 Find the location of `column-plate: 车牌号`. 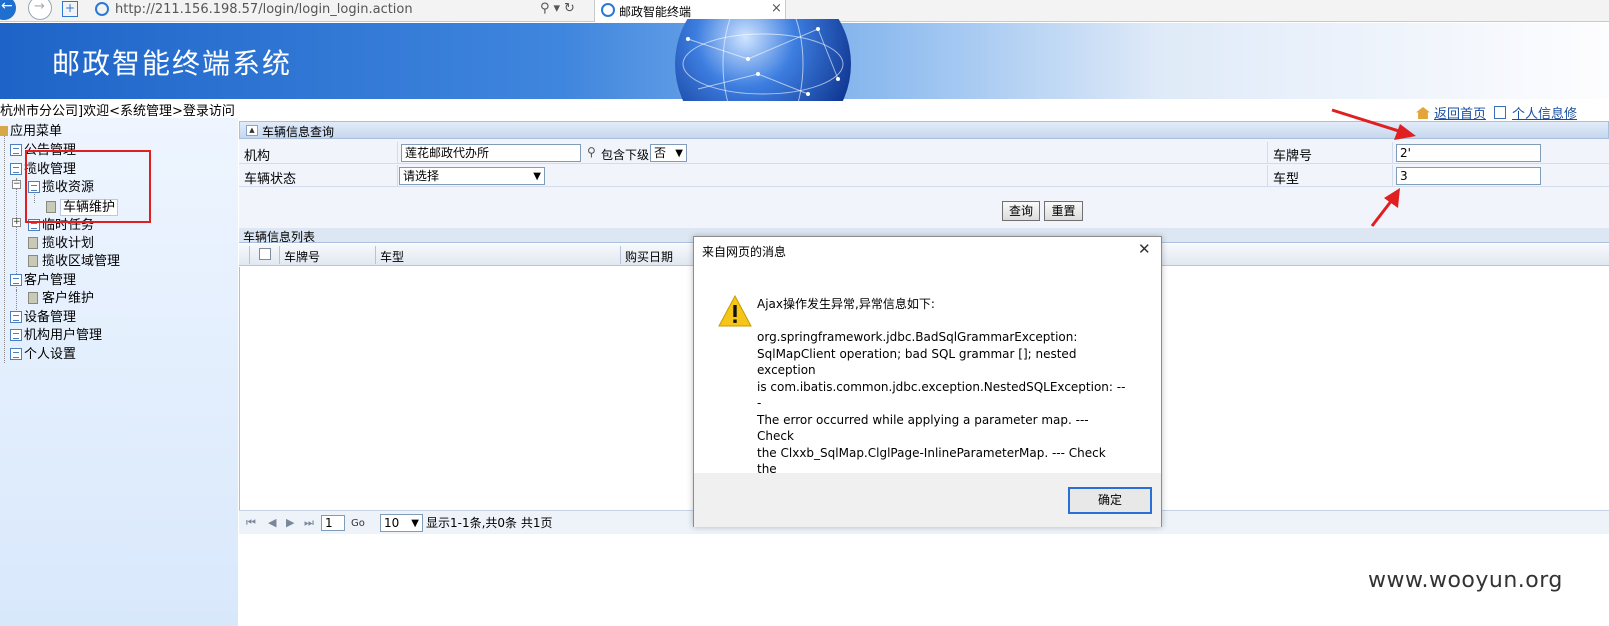

column-plate: 车牌号 is located at coordinates (302, 256).